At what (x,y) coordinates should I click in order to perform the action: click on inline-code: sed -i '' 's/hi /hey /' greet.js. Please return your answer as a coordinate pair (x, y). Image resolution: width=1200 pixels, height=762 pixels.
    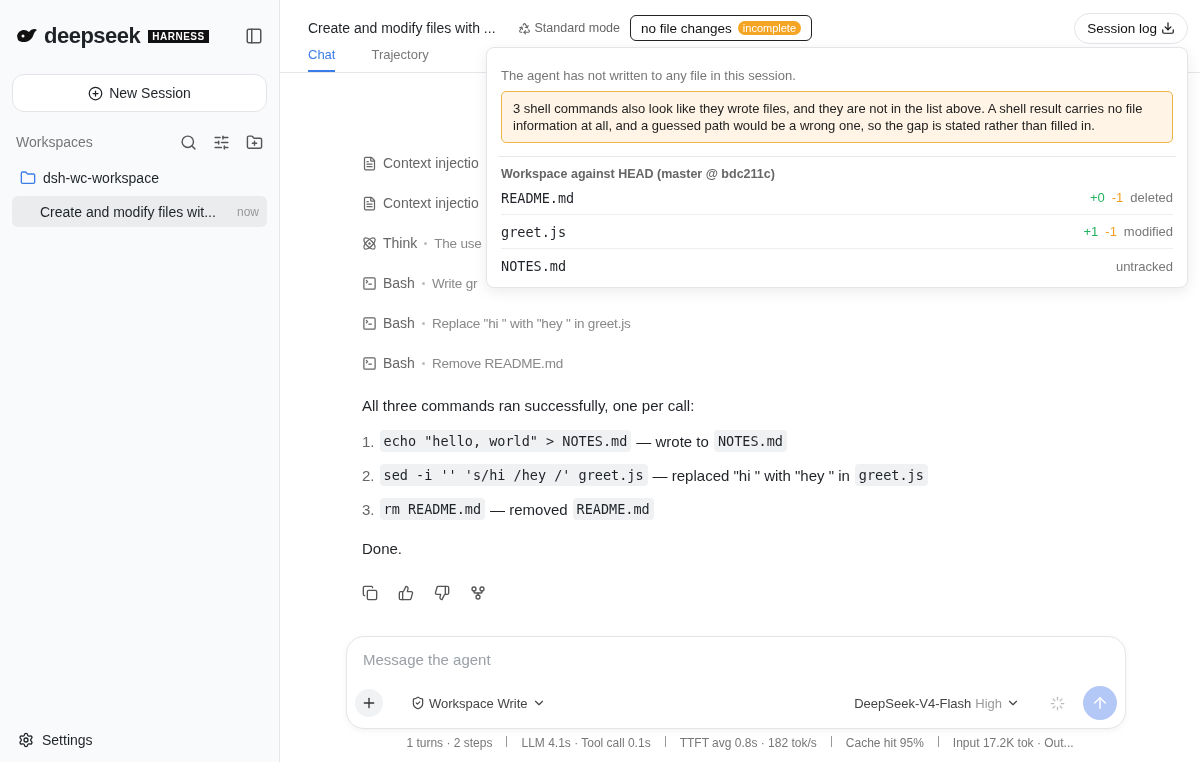
    Looking at the image, I should click on (513, 475).